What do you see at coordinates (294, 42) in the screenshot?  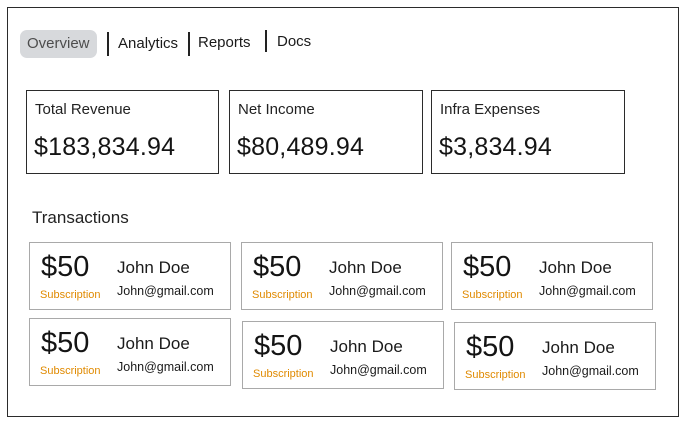 I see `tab-docs: Docs` at bounding box center [294, 42].